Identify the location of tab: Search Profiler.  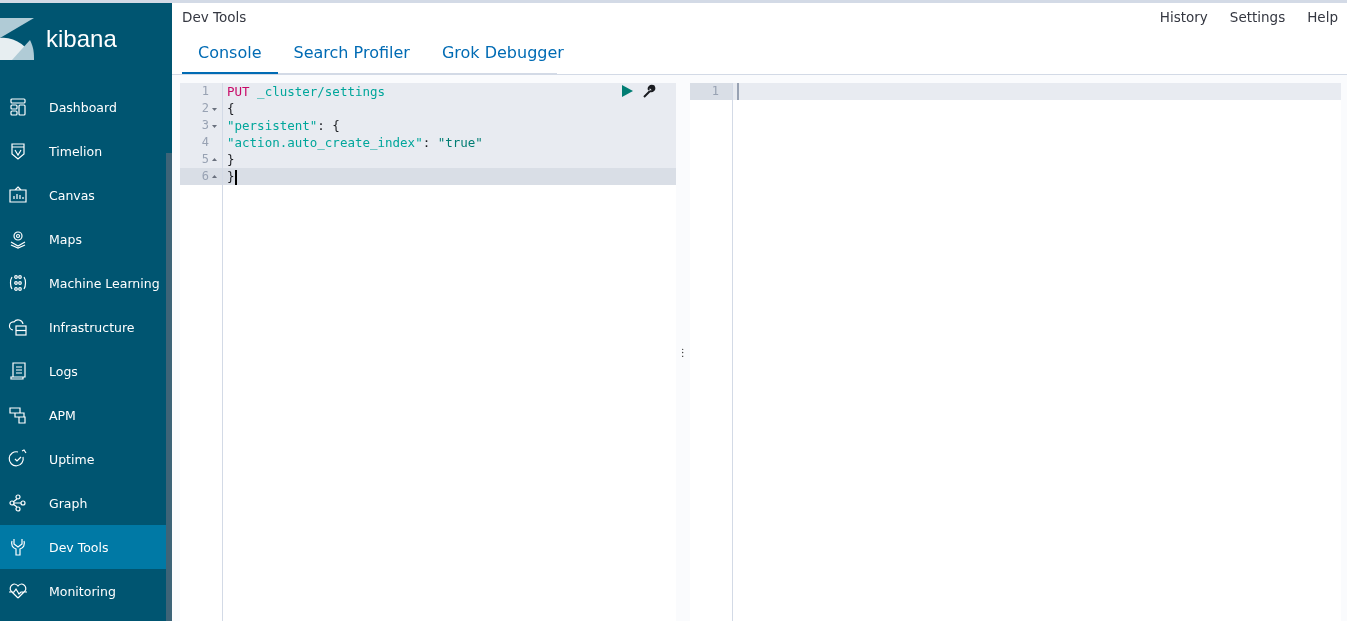
(351, 55).